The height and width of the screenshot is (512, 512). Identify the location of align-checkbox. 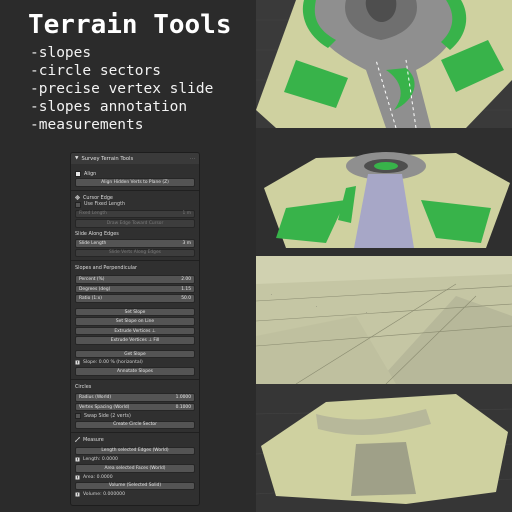
(78, 173).